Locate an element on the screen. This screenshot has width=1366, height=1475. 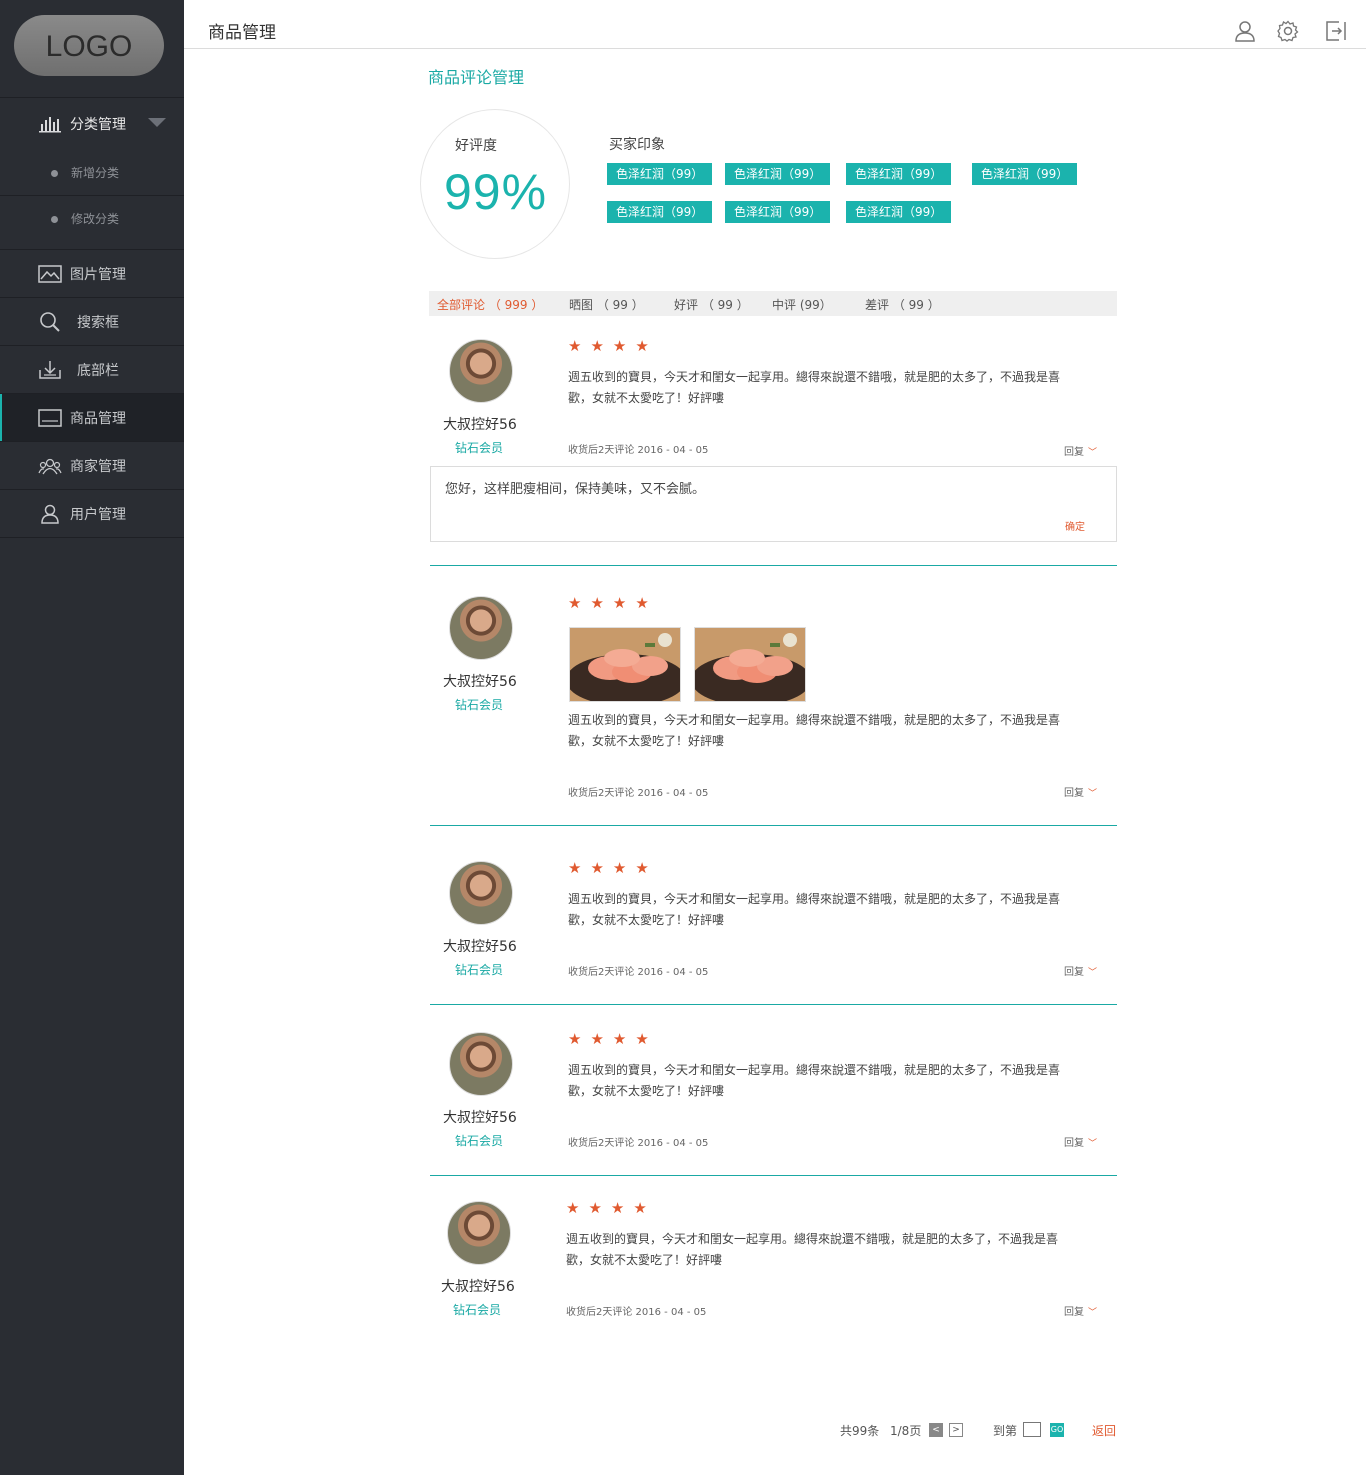
next-page-button: > is located at coordinates (956, 1430).